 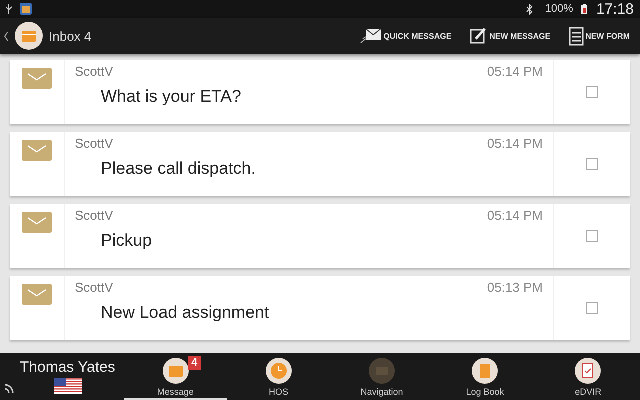 I want to click on nav-tab: 4 Message, so click(x=176, y=376).